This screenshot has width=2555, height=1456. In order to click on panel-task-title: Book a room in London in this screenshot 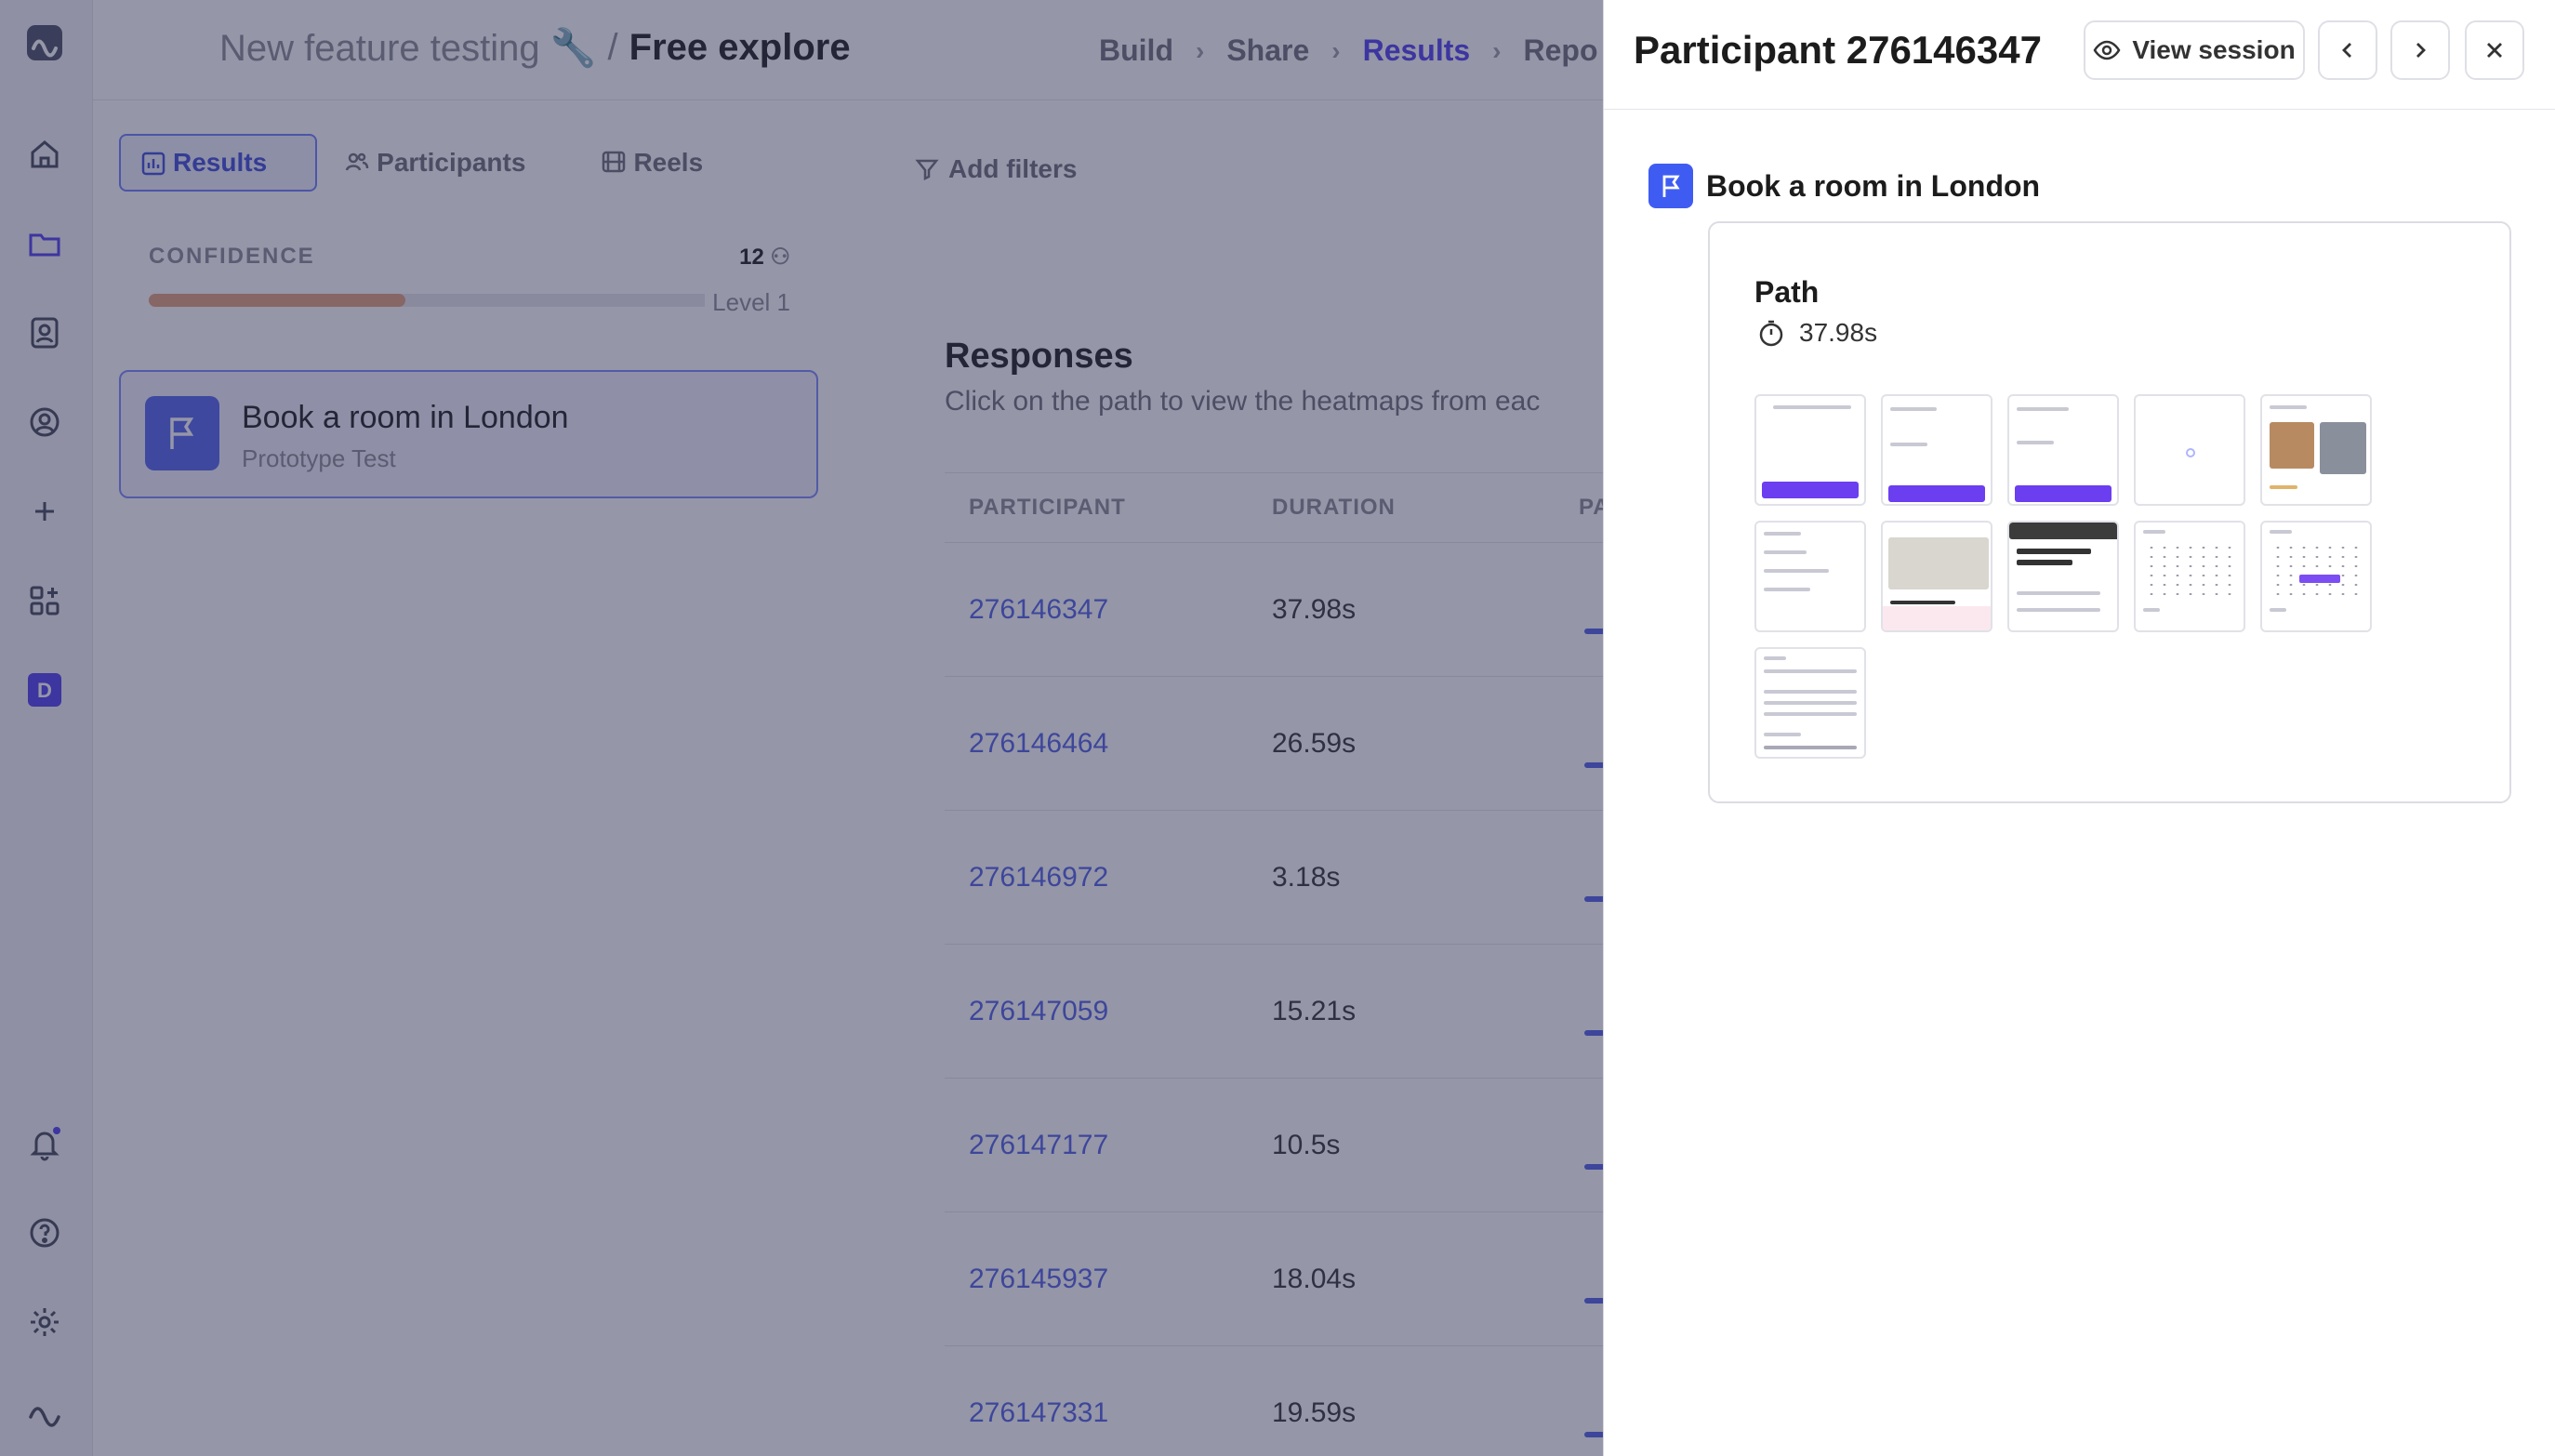, I will do `click(1873, 185)`.